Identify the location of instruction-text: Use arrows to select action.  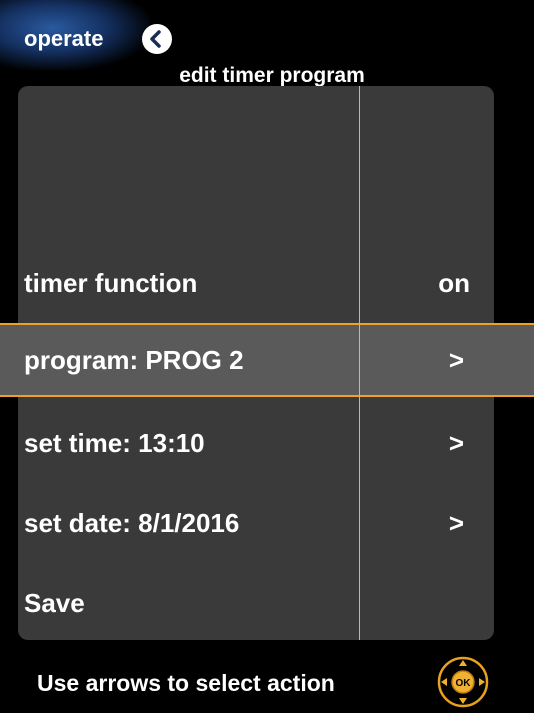
(186, 683).